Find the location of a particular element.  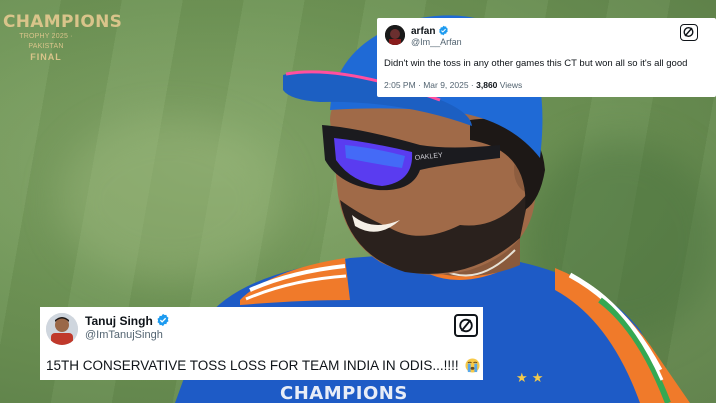

display-name: arfan is located at coordinates (423, 31).